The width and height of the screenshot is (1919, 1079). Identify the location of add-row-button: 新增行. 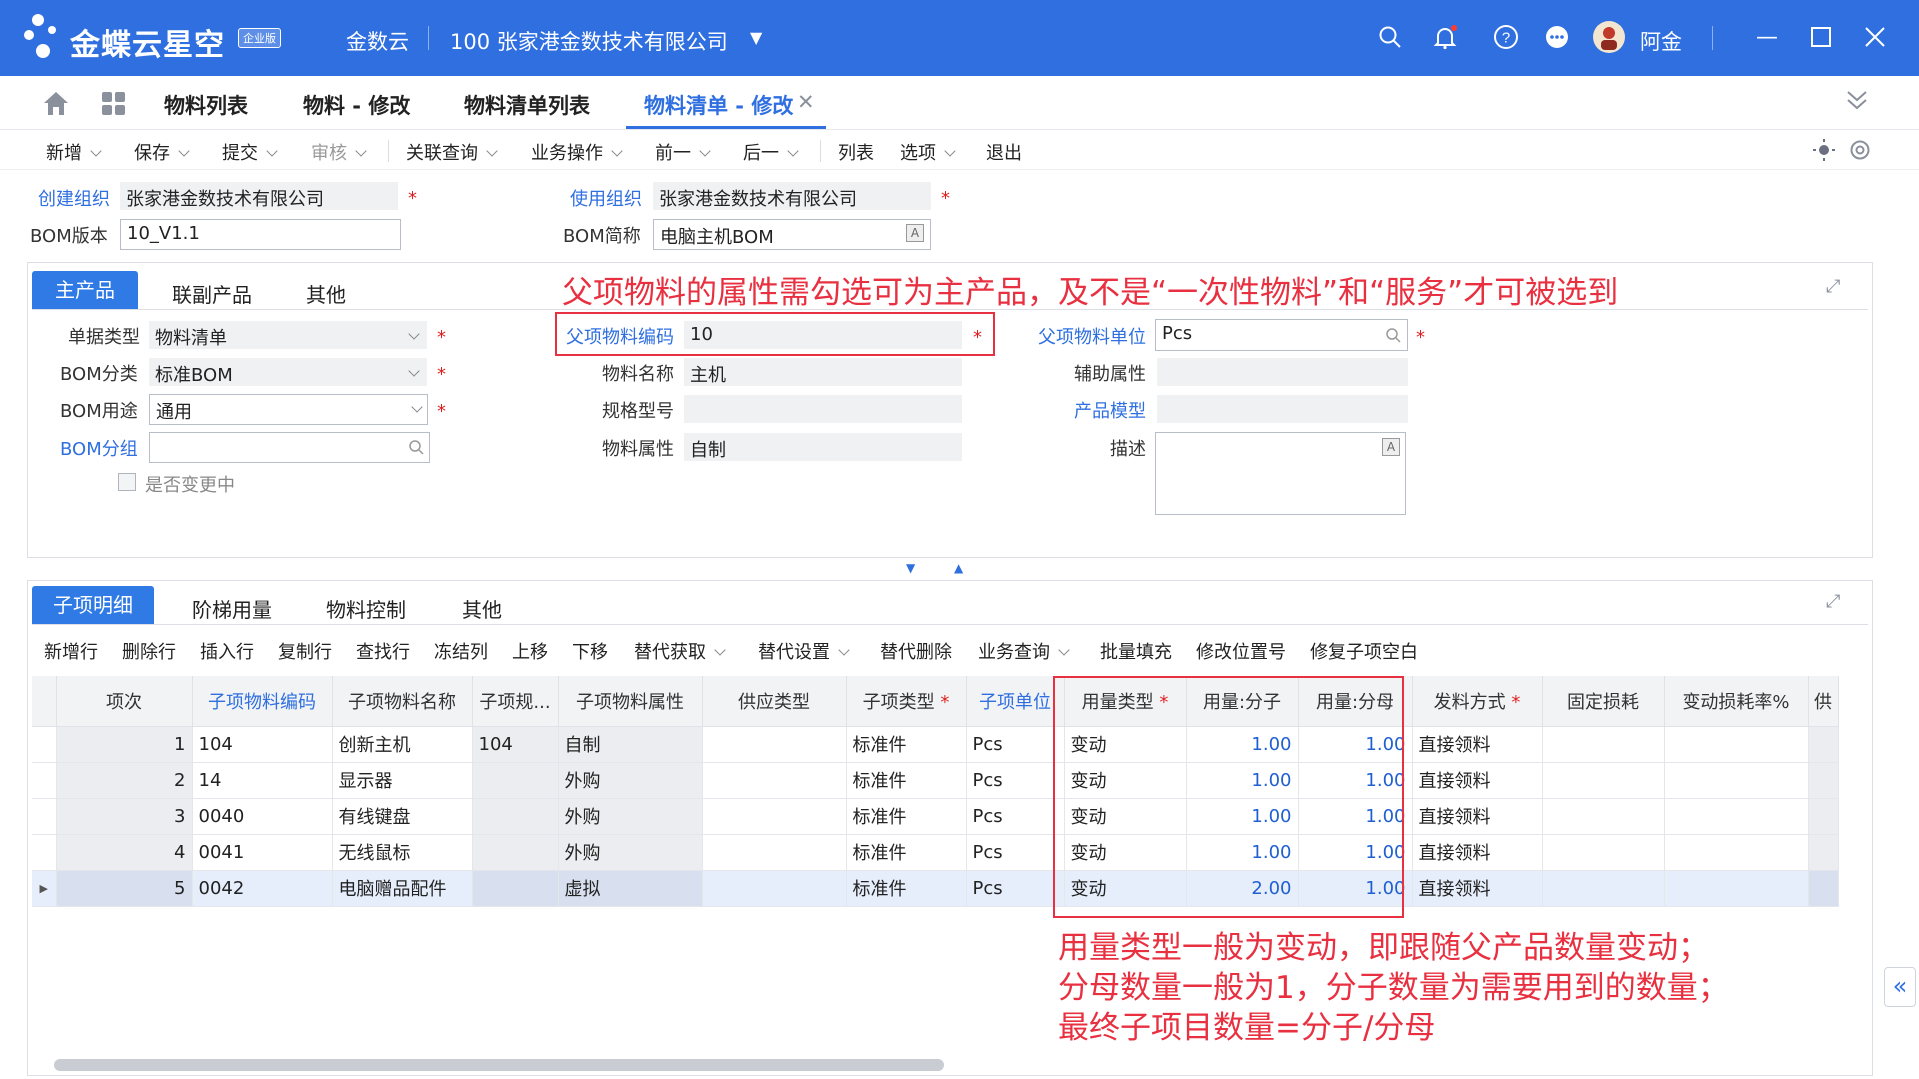
(71, 651).